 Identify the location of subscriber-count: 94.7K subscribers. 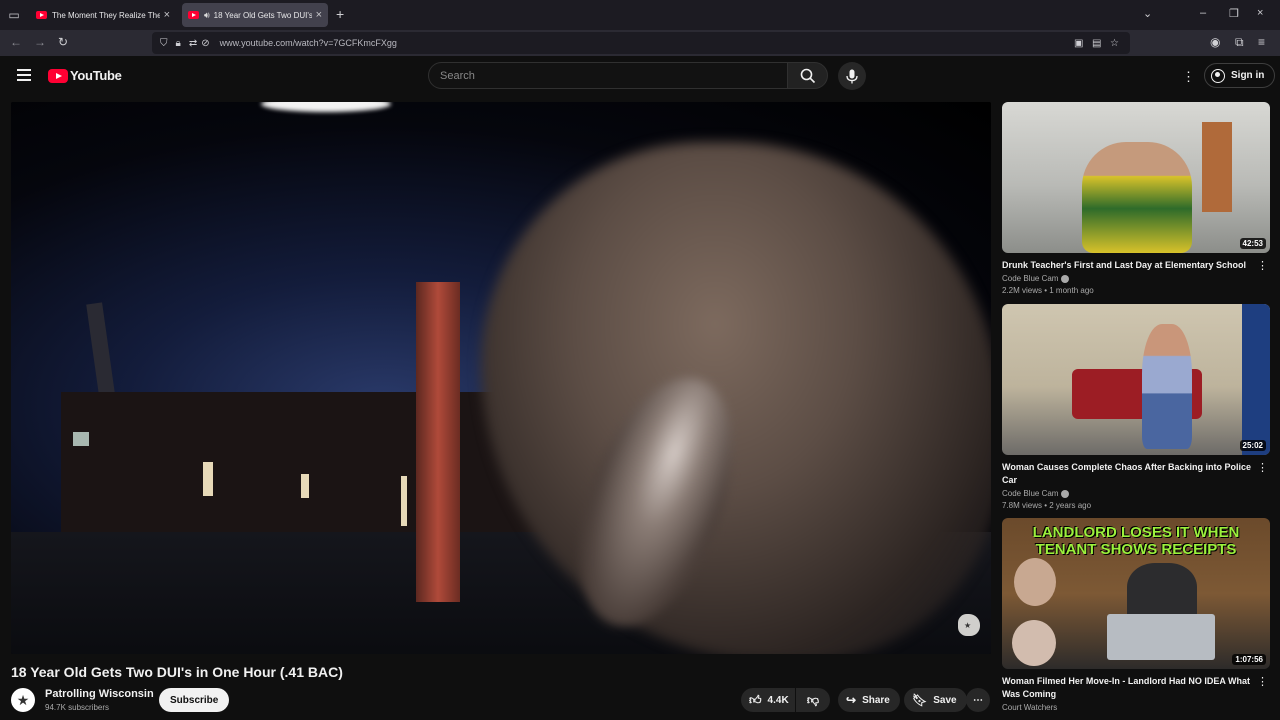
(77, 707).